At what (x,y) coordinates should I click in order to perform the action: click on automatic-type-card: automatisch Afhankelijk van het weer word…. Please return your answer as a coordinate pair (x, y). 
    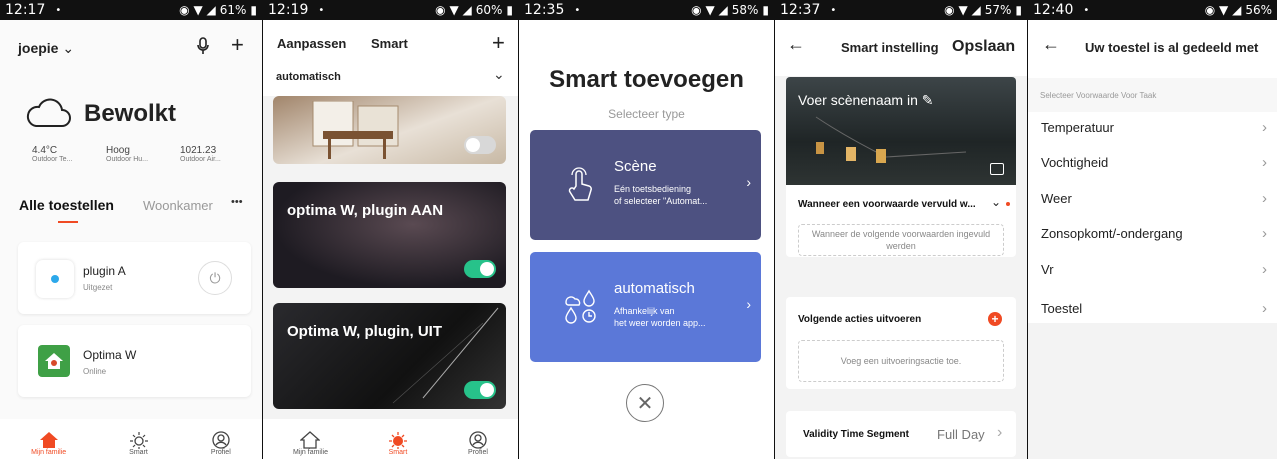
    Looking at the image, I should click on (645, 307).